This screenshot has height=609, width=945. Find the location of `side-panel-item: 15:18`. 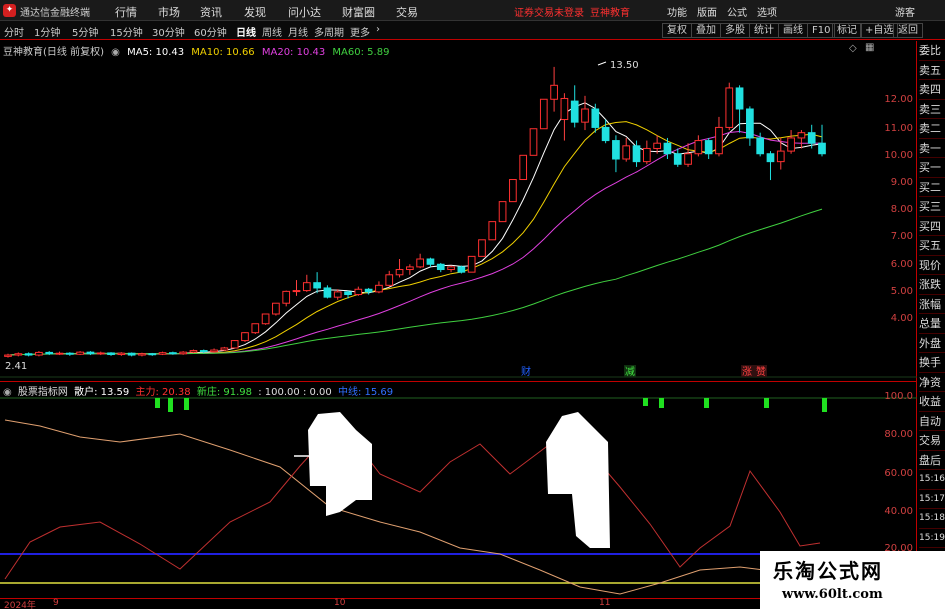

side-panel-item: 15:18 is located at coordinates (932, 519).